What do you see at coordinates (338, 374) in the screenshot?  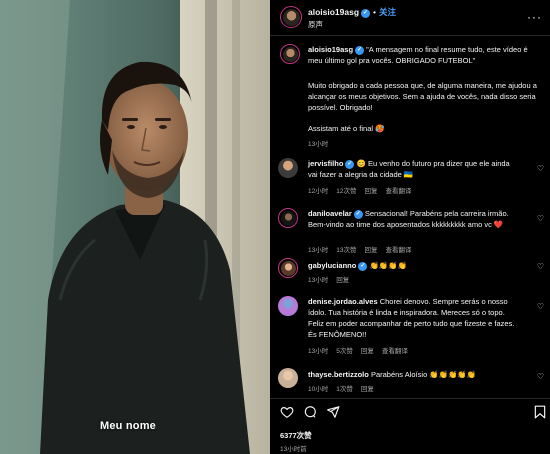 I see `comment-username: thayse.bertizzolo` at bounding box center [338, 374].